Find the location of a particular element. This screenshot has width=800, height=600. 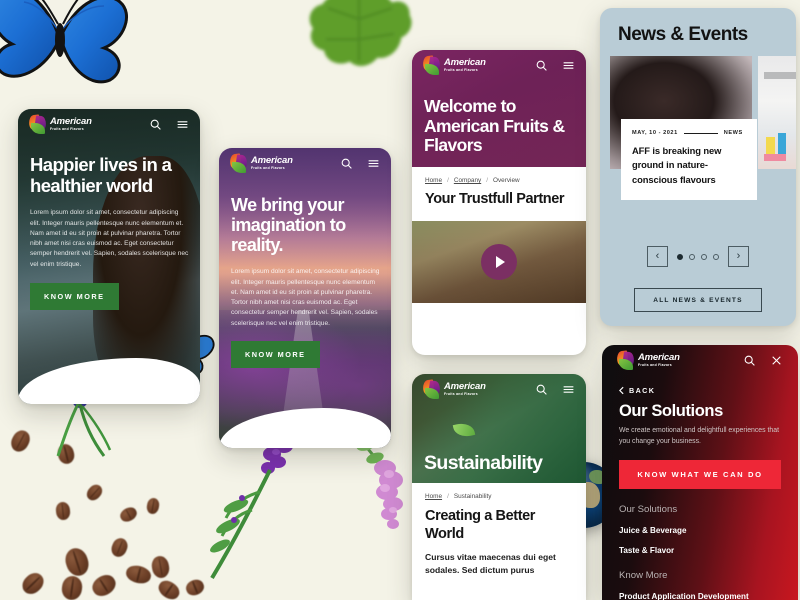

menu-item-product-application-development: Product Application Development is located at coordinates (700, 596).